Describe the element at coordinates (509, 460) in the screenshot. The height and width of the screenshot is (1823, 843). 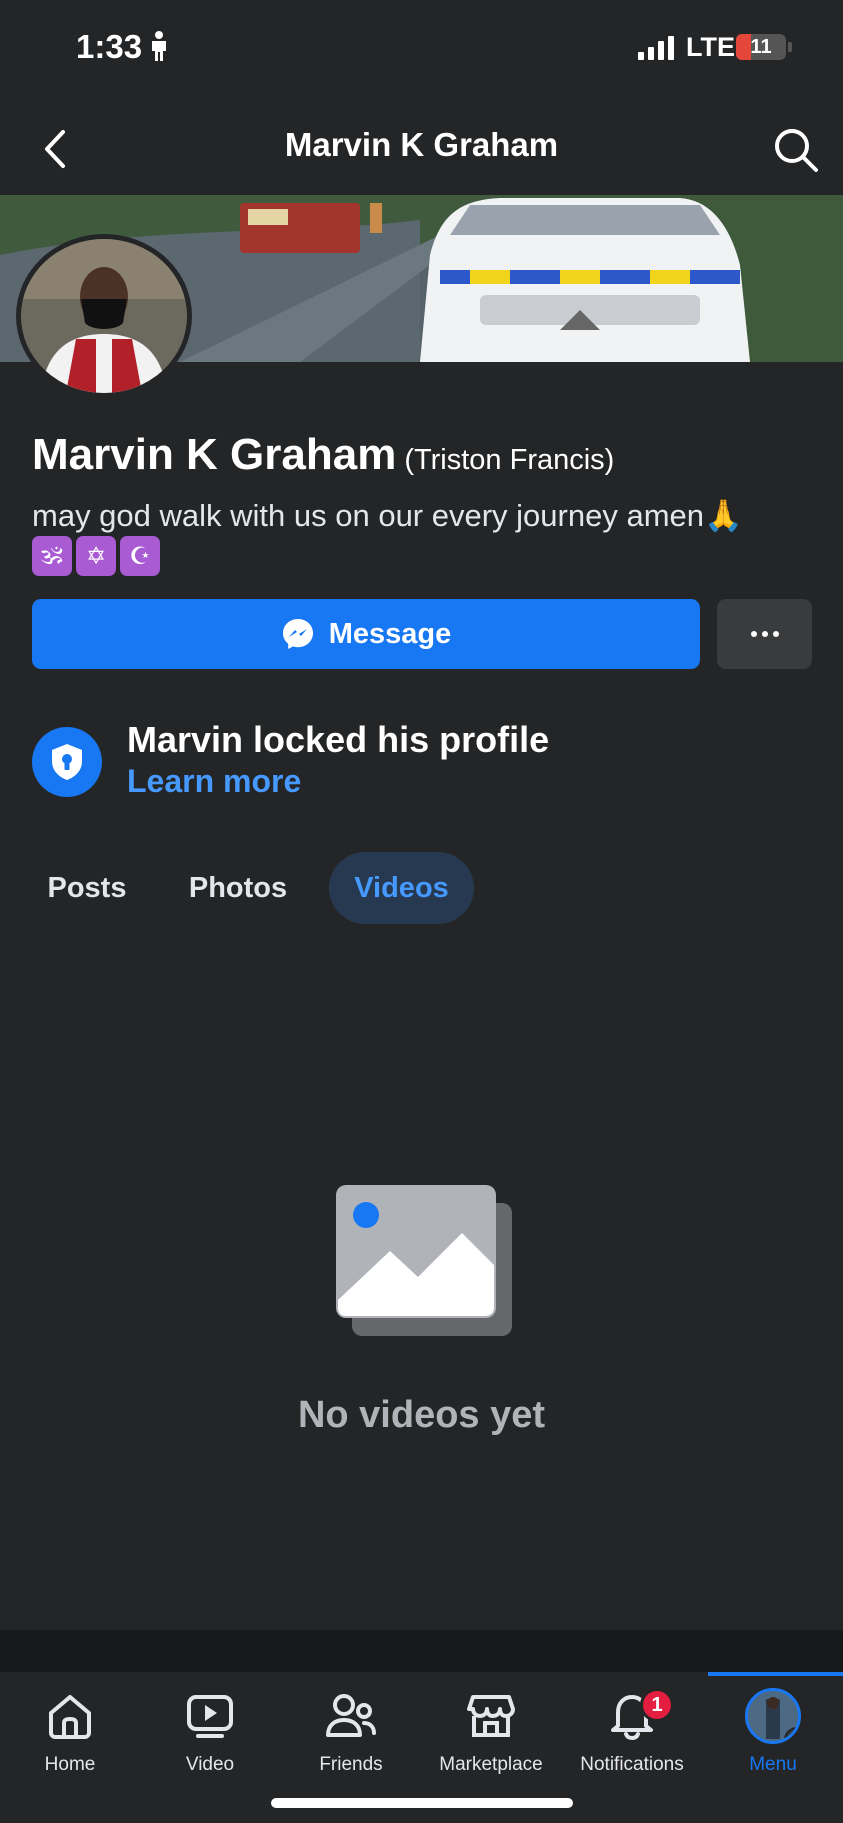
I see `profile-alternate-name: (Triston Francis)` at that location.